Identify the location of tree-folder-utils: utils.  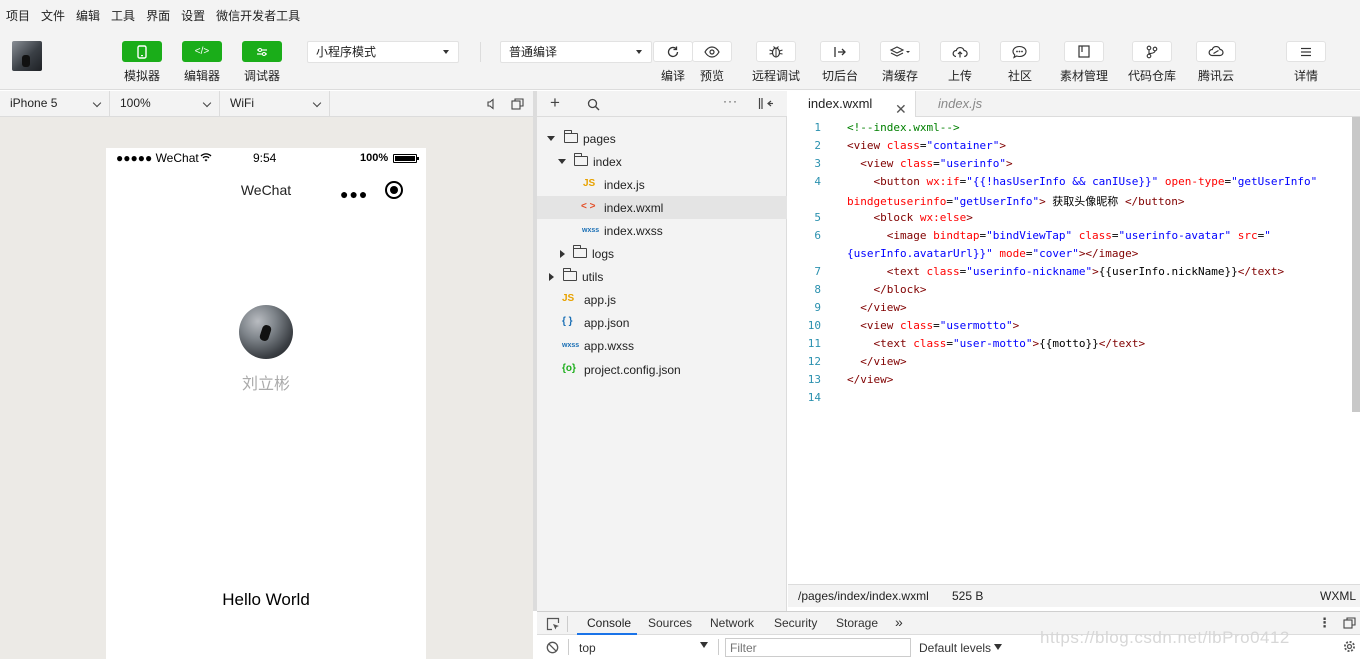
(662, 276).